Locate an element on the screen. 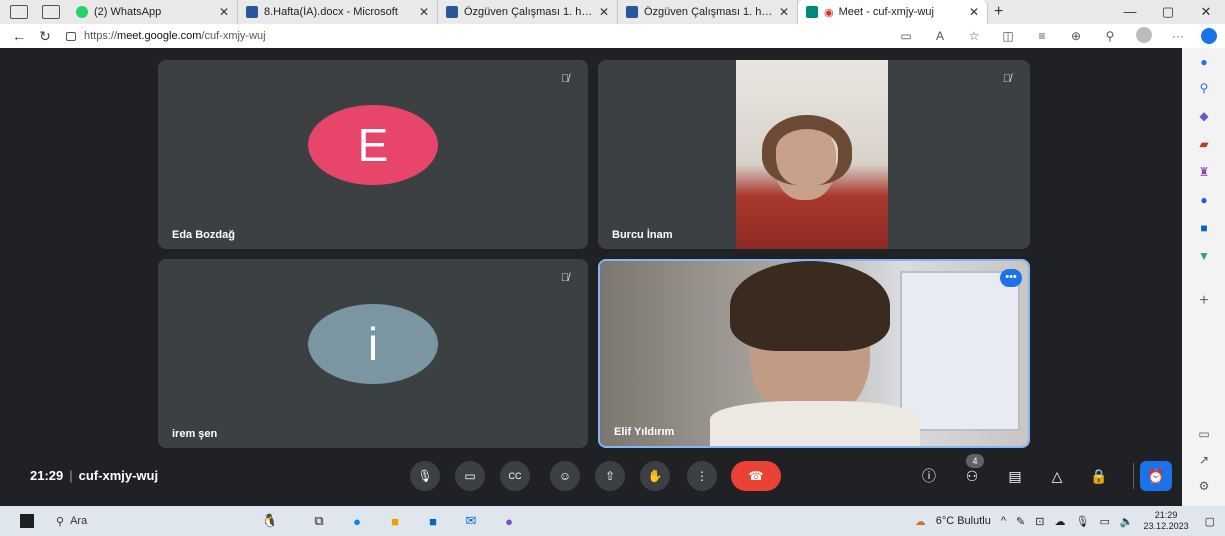 This screenshot has height=536, width=1225. video-feed is located at coordinates (812, 154).